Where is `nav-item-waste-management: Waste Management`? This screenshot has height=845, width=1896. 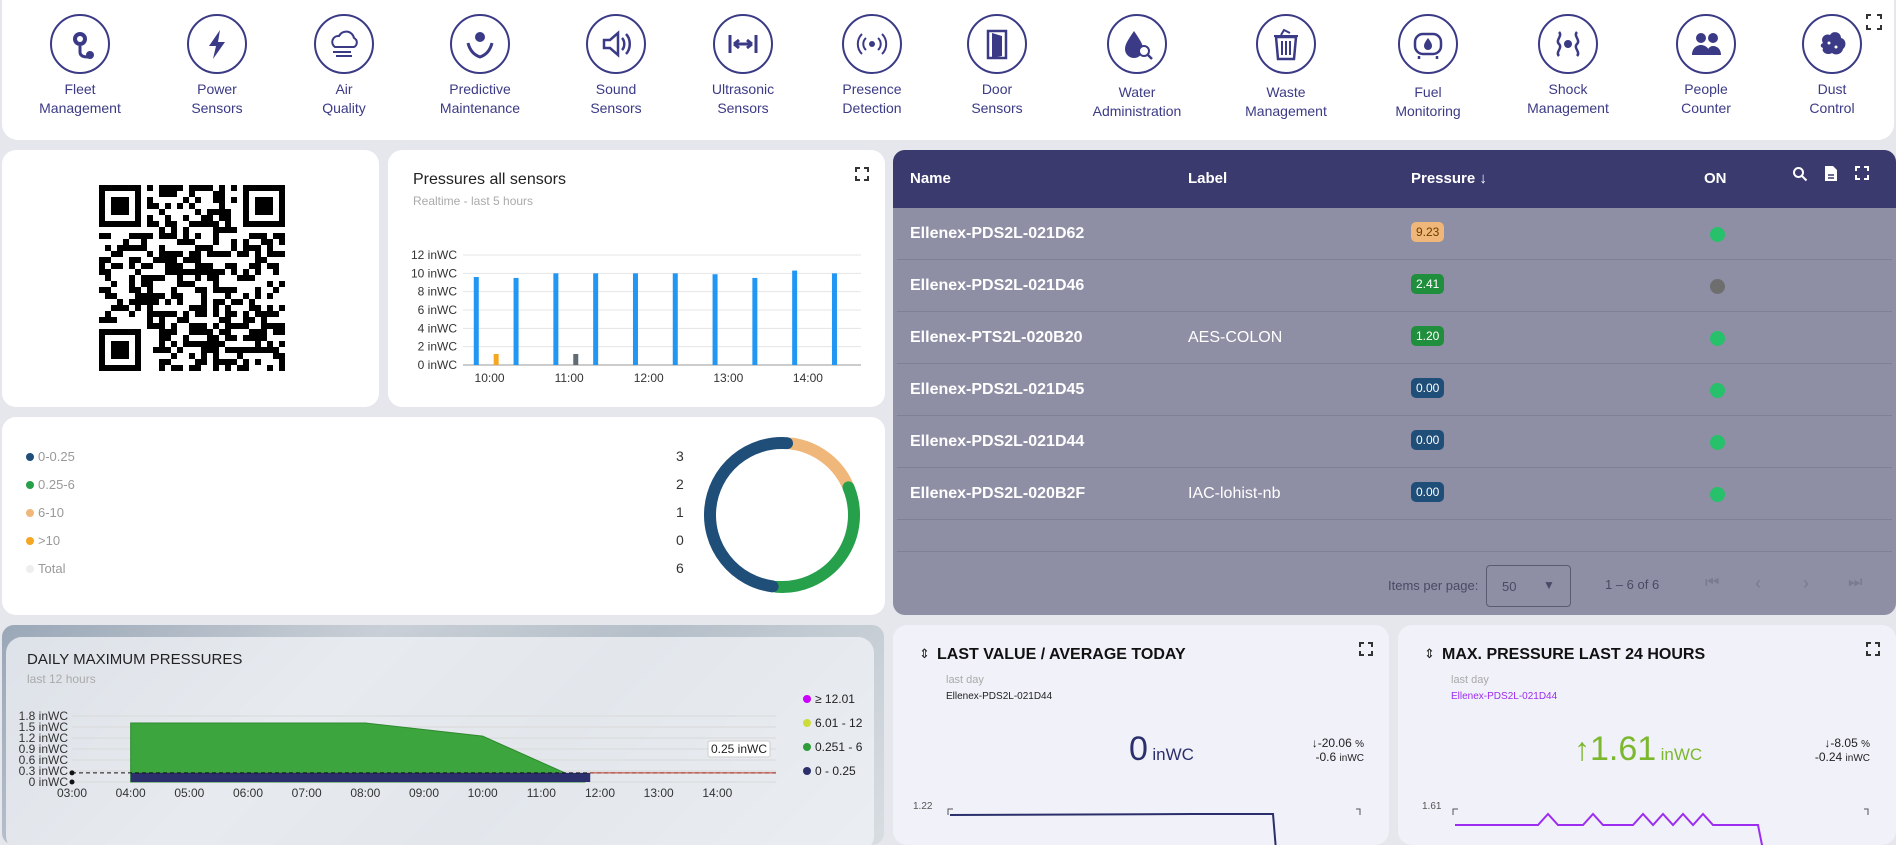 nav-item-waste-management: Waste Management is located at coordinates (1286, 67).